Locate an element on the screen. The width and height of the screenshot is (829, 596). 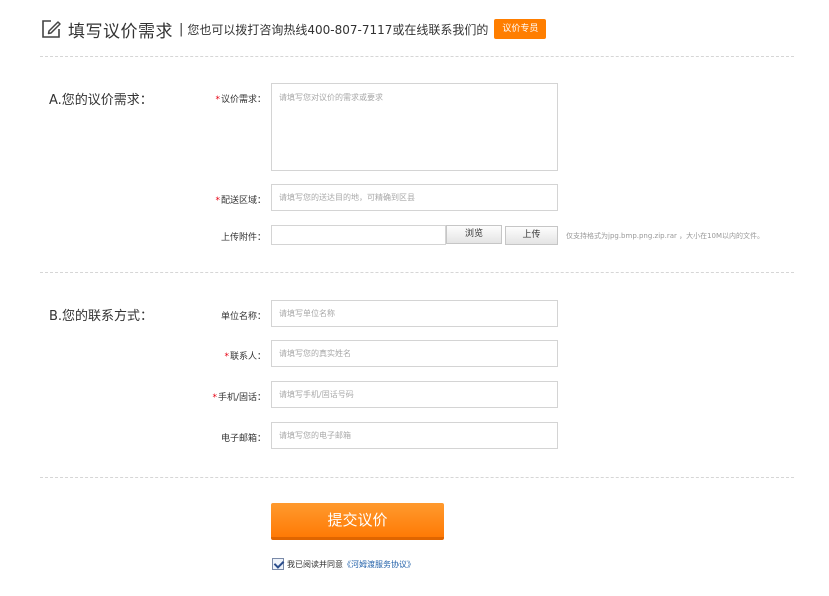
demand-textarea: 请填写您对议价的需求或要求 is located at coordinates (414, 127).